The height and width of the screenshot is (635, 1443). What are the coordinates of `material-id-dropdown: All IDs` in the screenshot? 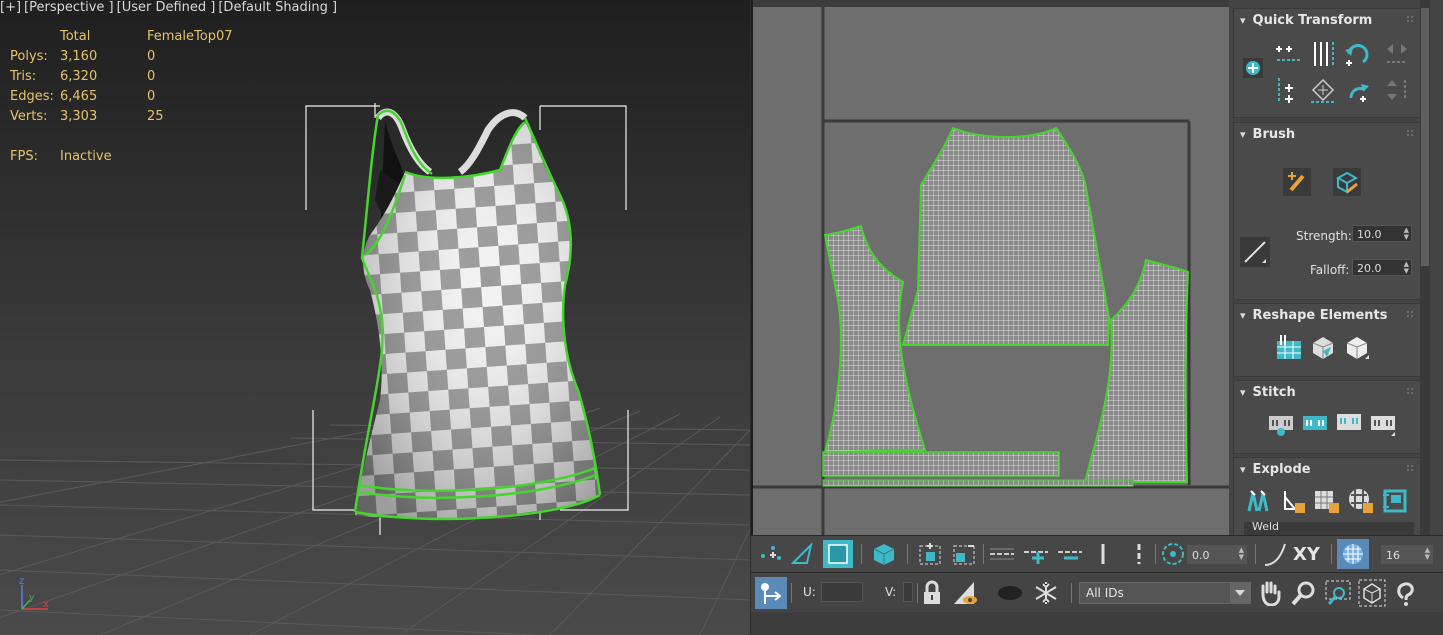 It's located at (1165, 593).